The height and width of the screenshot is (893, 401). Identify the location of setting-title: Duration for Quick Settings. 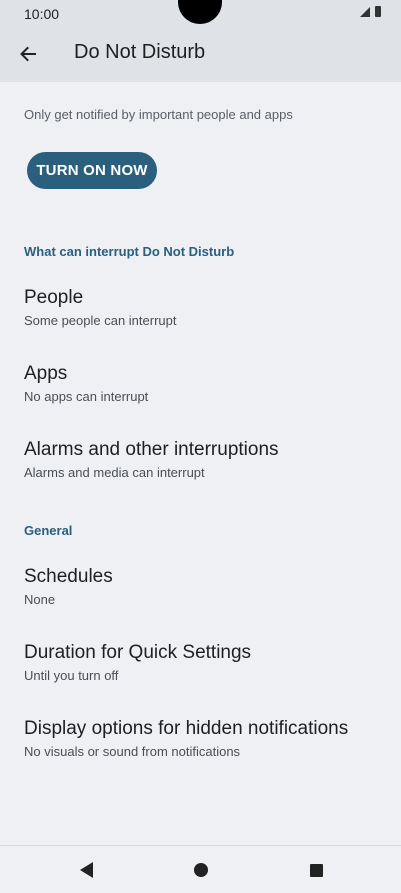
(138, 652).